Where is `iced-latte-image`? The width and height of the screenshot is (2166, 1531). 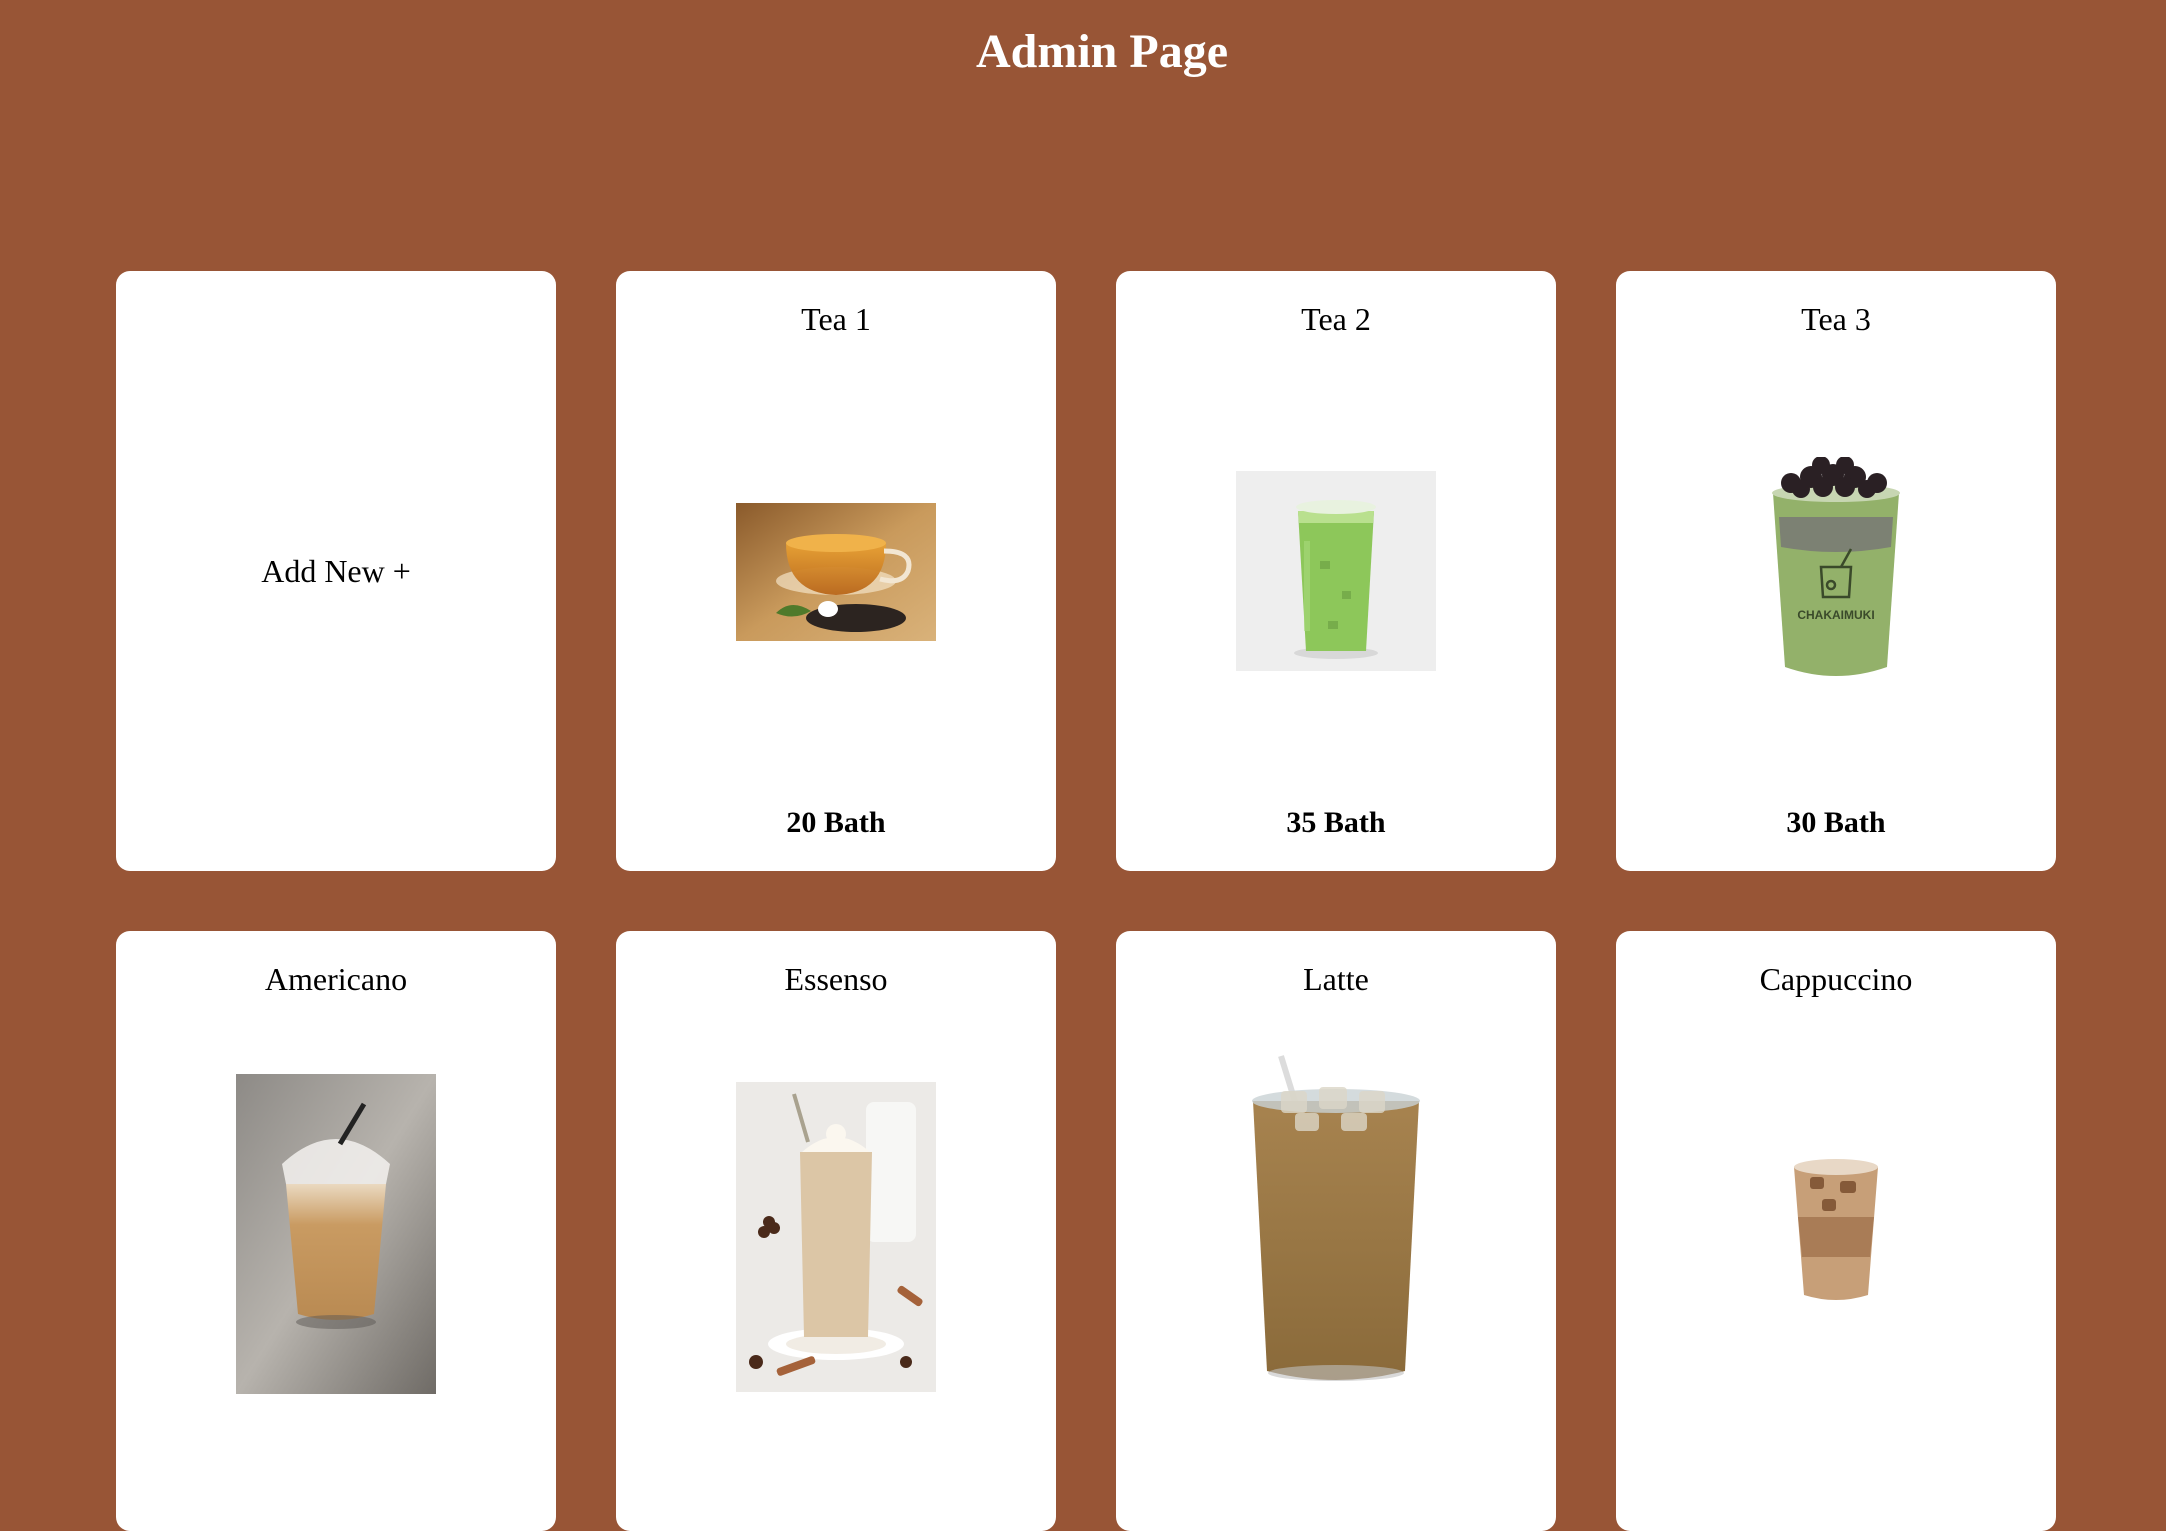 iced-latte-image is located at coordinates (1336, 1221).